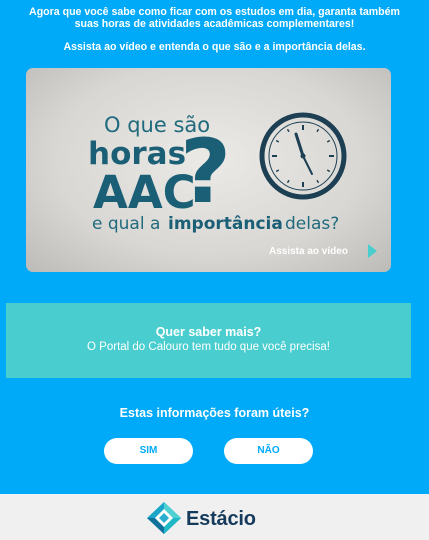 This screenshot has height=540, width=429. What do you see at coordinates (148, 451) in the screenshot?
I see `yes-button: SIM` at bounding box center [148, 451].